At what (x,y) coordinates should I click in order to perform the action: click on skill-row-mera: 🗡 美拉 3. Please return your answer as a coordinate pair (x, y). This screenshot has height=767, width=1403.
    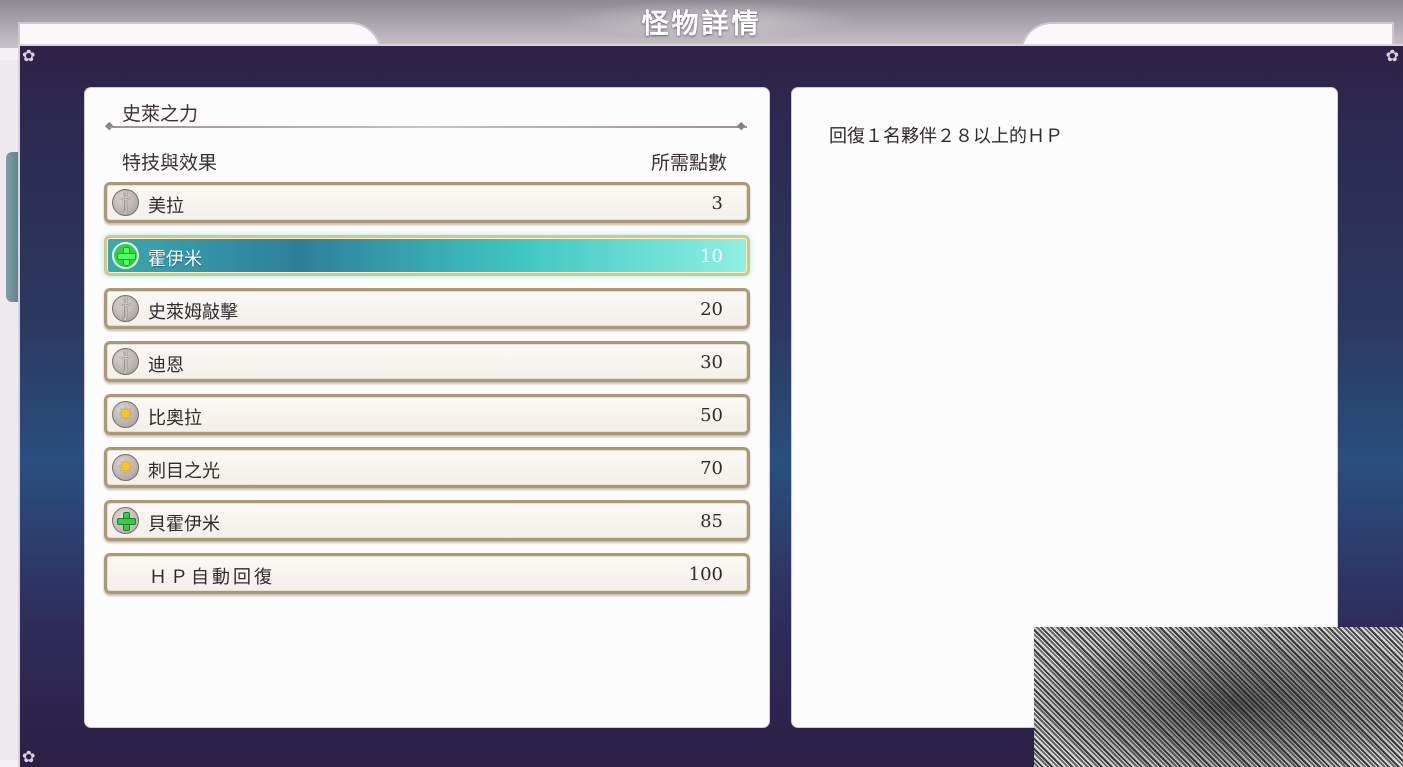
    Looking at the image, I should click on (427, 202).